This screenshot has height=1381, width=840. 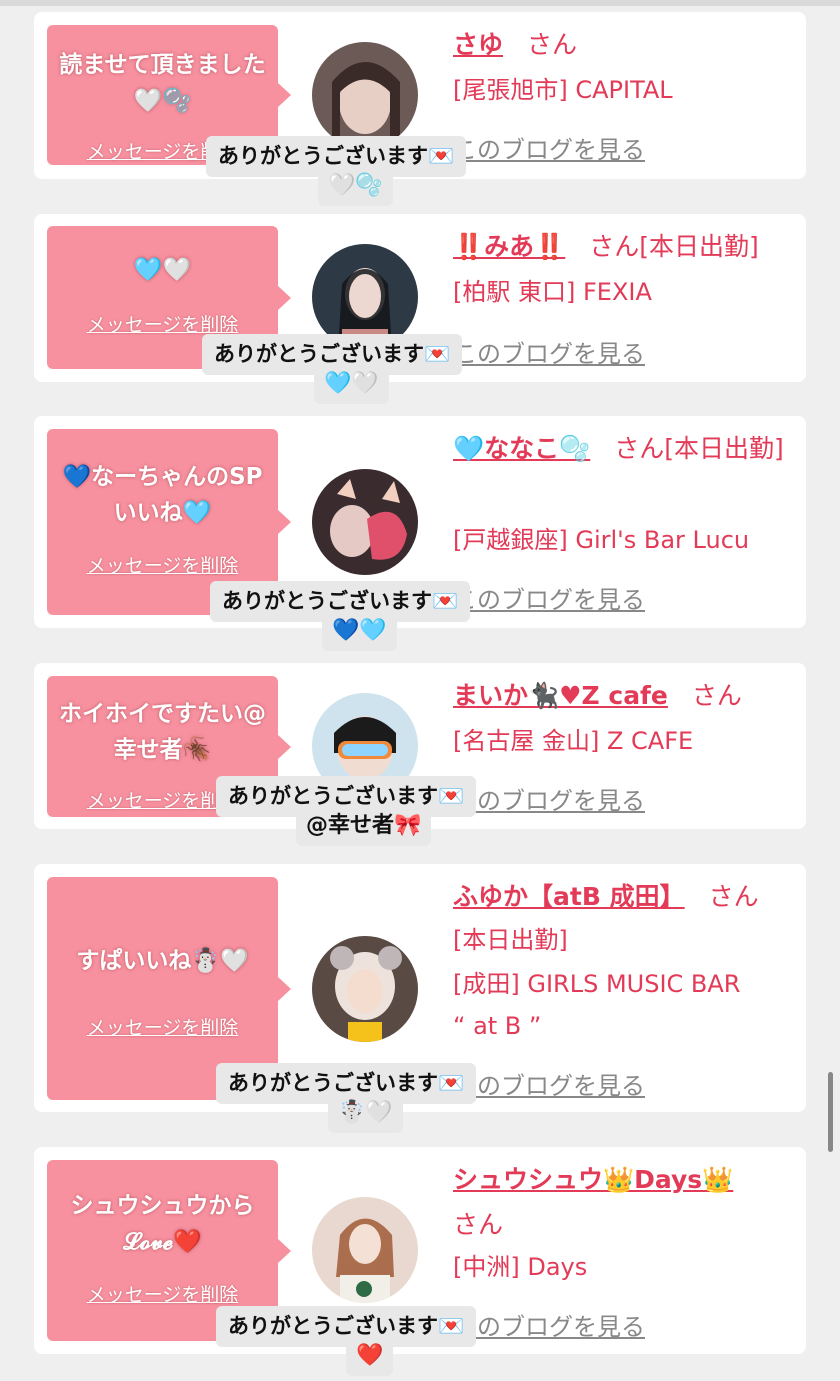 I want to click on thanks-suffix: 🤍🫧, so click(x=355, y=186).